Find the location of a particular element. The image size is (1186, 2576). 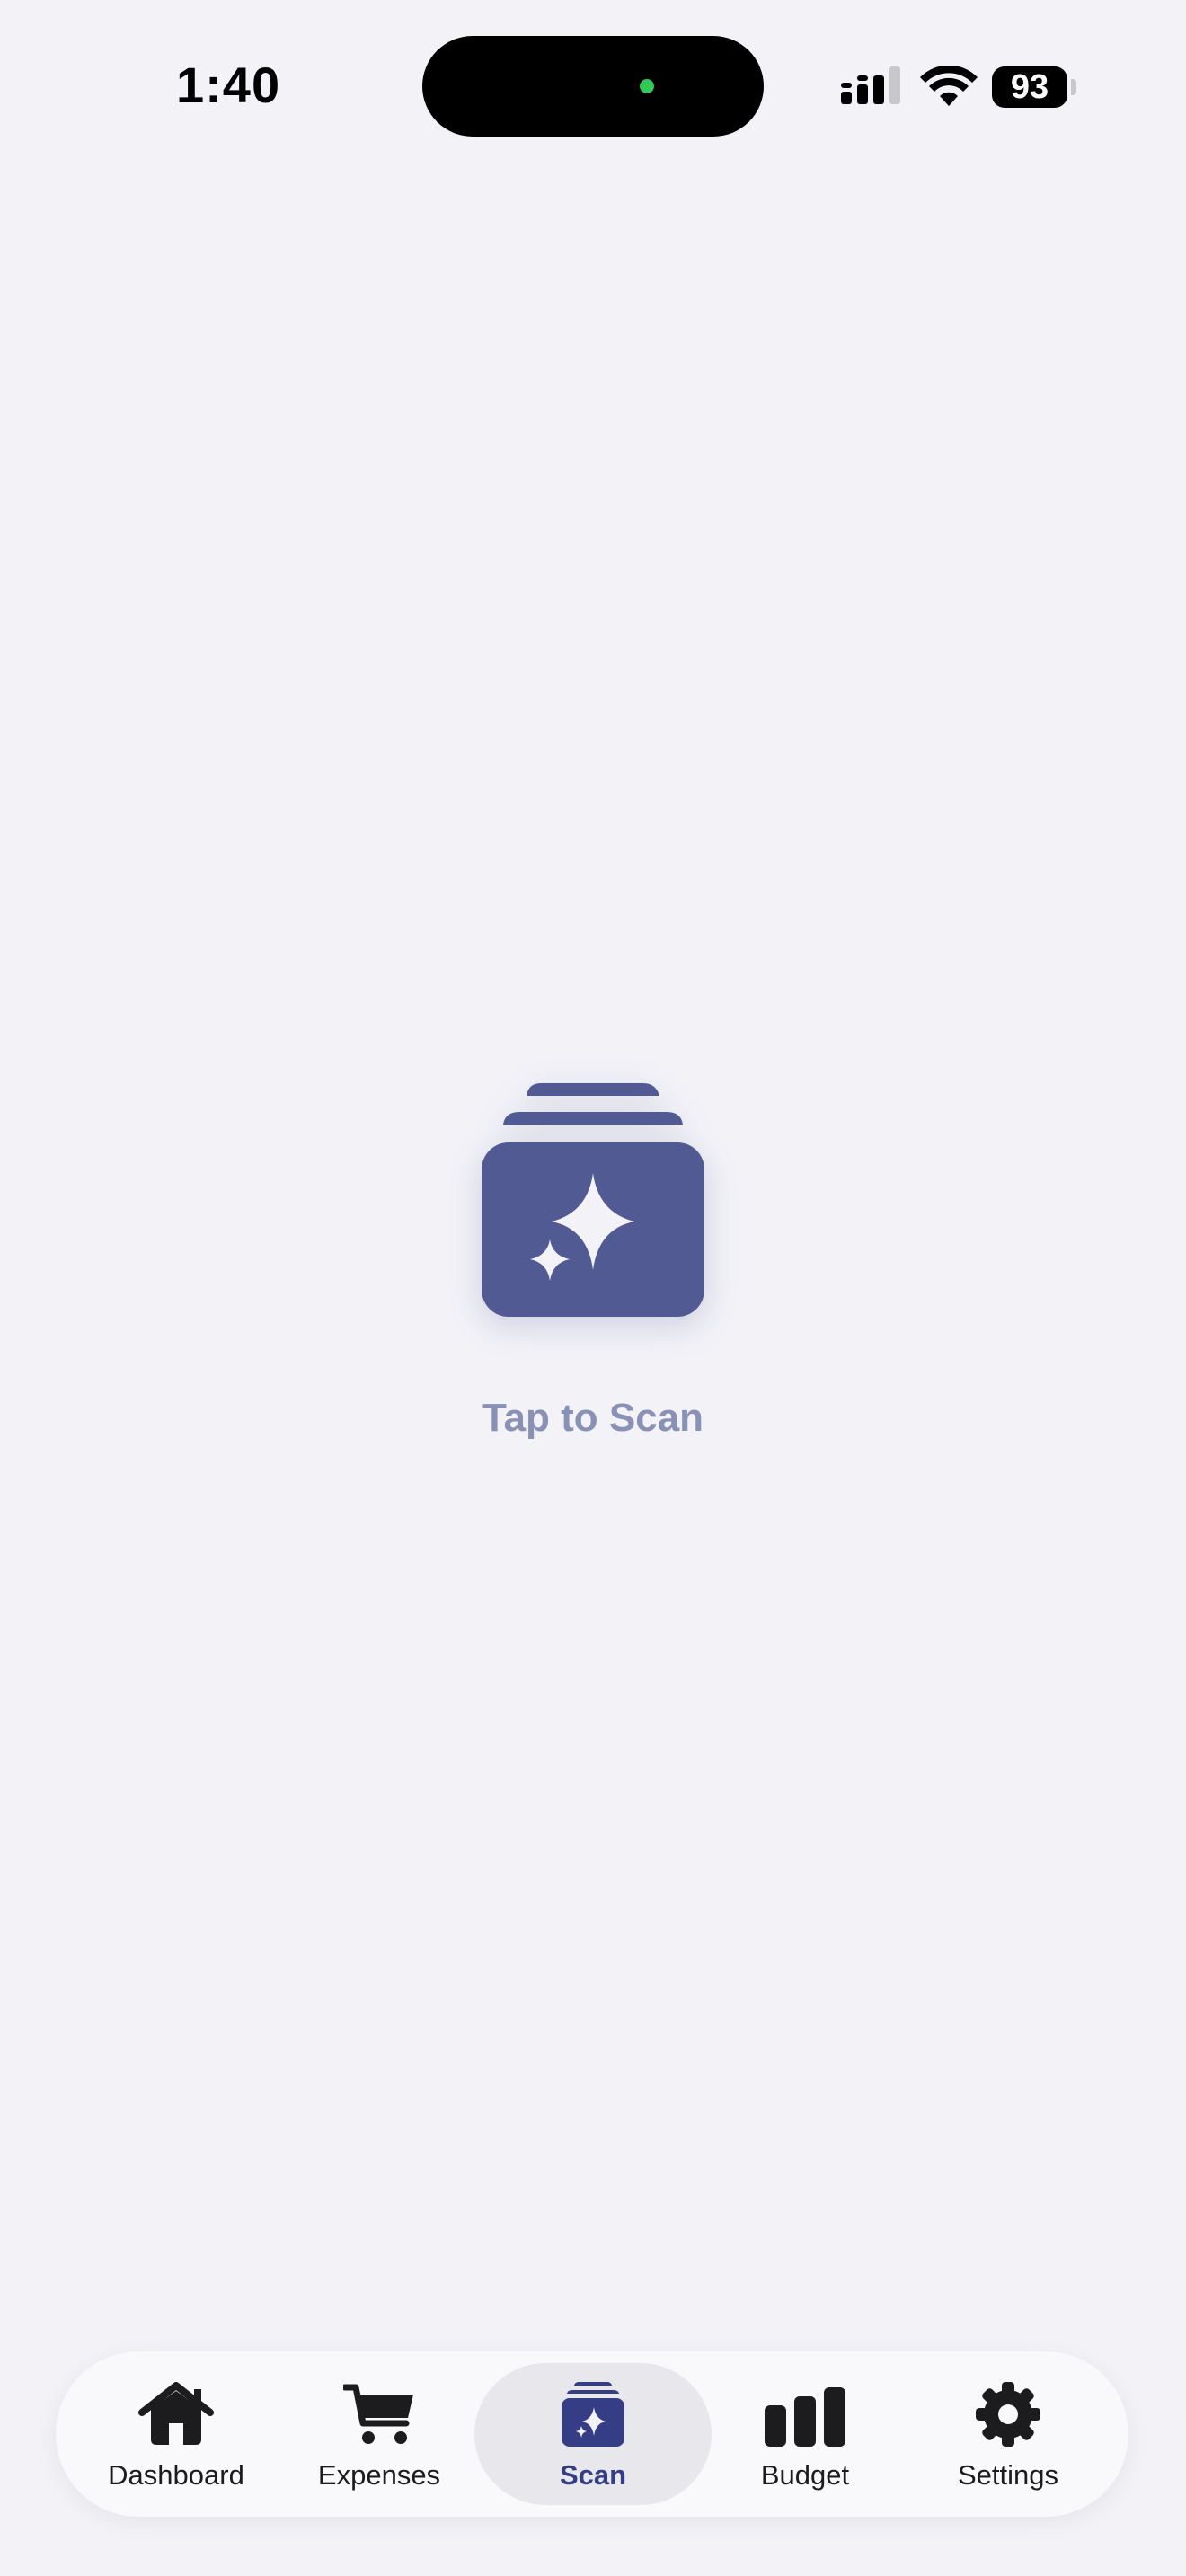

tab-label-dashboard: Dashboard is located at coordinates (176, 2475).